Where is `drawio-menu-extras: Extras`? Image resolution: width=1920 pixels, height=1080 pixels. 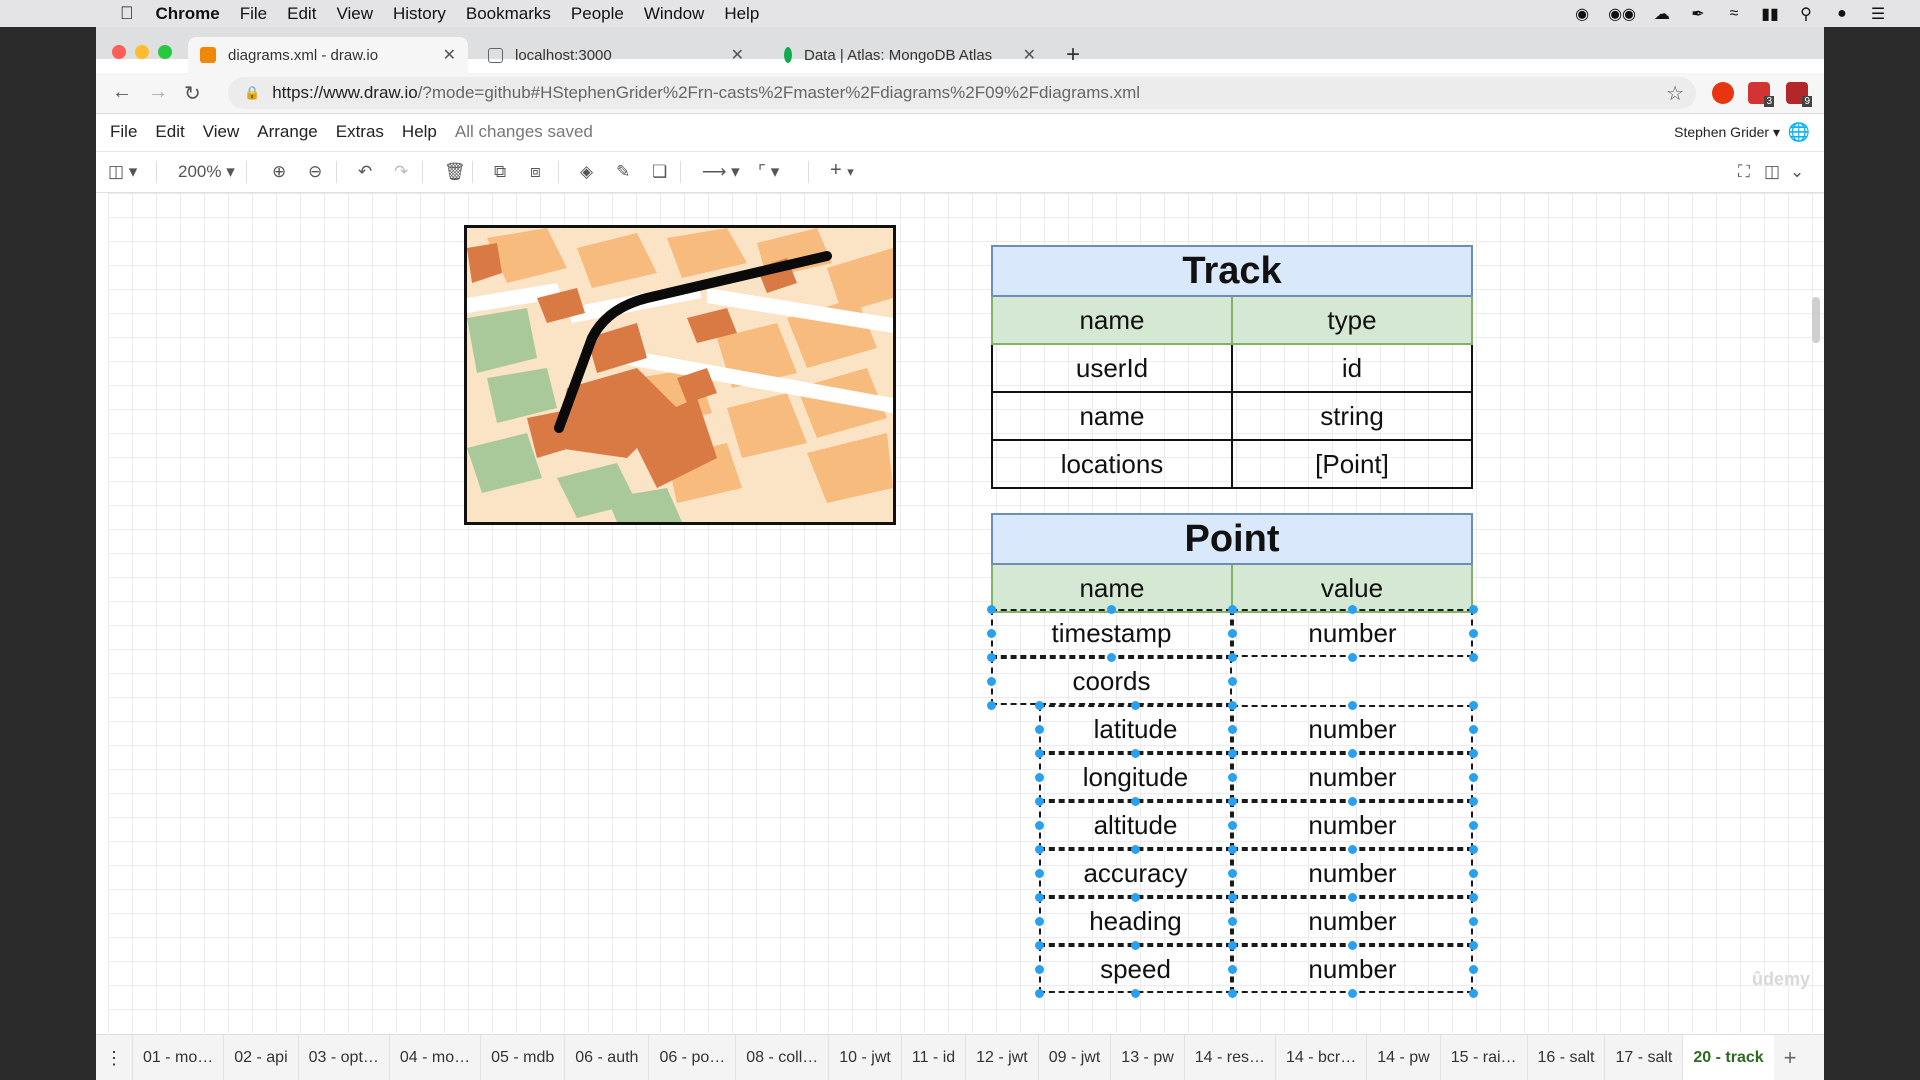
drawio-menu-extras: Extras is located at coordinates (360, 132).